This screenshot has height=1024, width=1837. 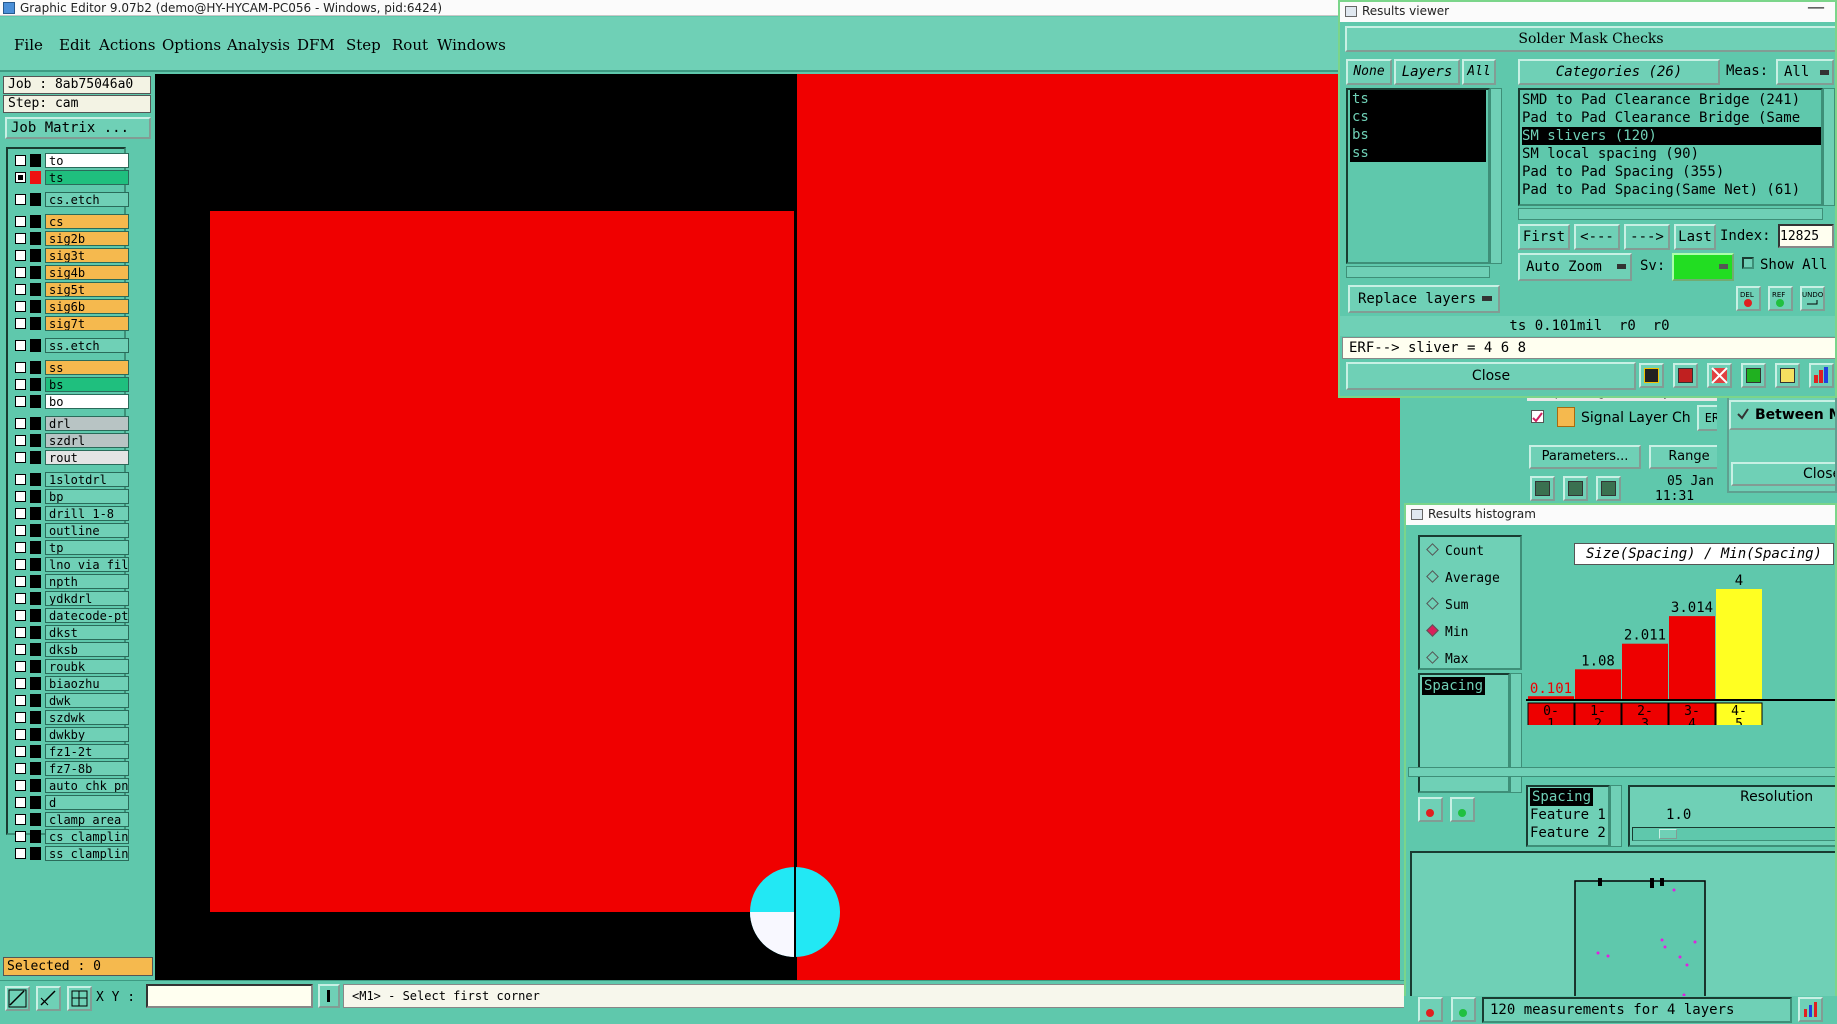 What do you see at coordinates (1455, 551) in the screenshot?
I see `mode-count: Count` at bounding box center [1455, 551].